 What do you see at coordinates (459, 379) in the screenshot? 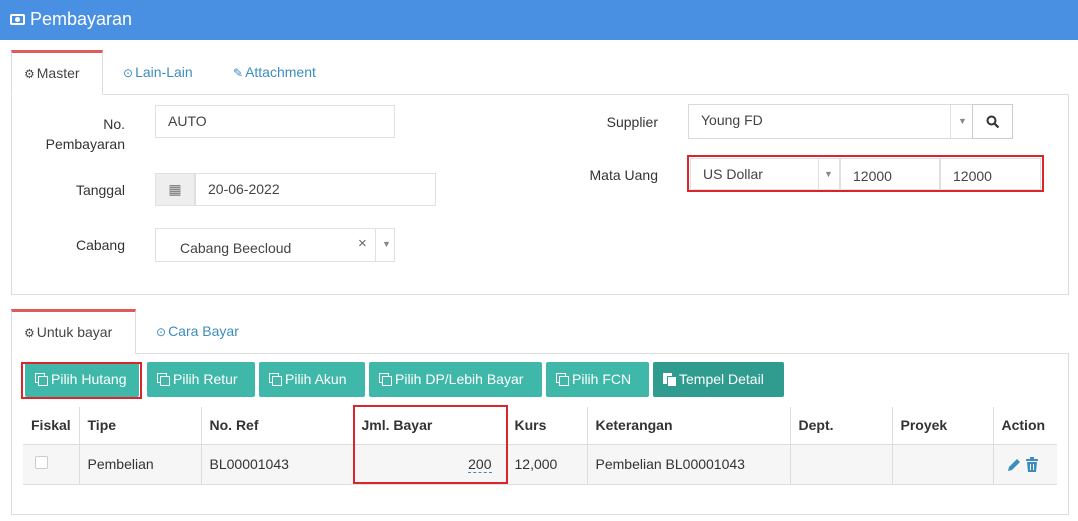
I see `button-label: Pilih DP/Lebih Bayar` at bounding box center [459, 379].